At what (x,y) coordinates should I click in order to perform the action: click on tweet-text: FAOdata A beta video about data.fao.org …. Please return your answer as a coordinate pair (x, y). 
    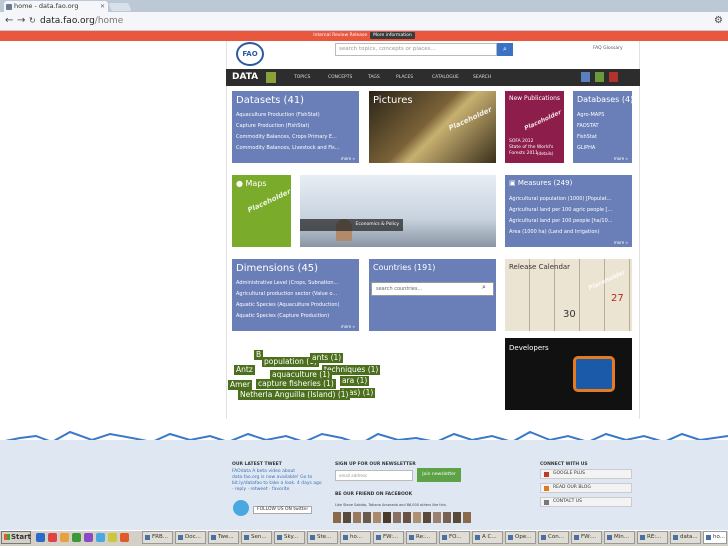
    Looking at the image, I should click on (277, 481).